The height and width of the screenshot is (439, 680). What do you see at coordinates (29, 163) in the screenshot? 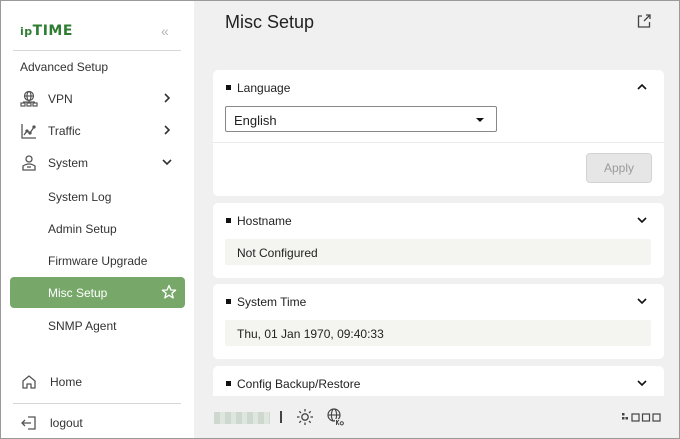
I see `system-user-icon` at bounding box center [29, 163].